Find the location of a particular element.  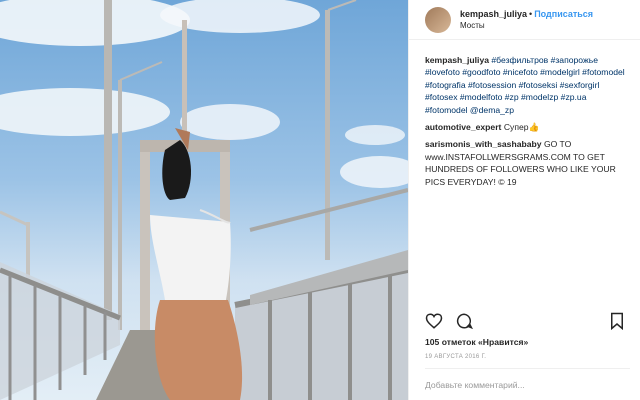

comment-item: automotive_expert Супер👍 is located at coordinates (525, 127).